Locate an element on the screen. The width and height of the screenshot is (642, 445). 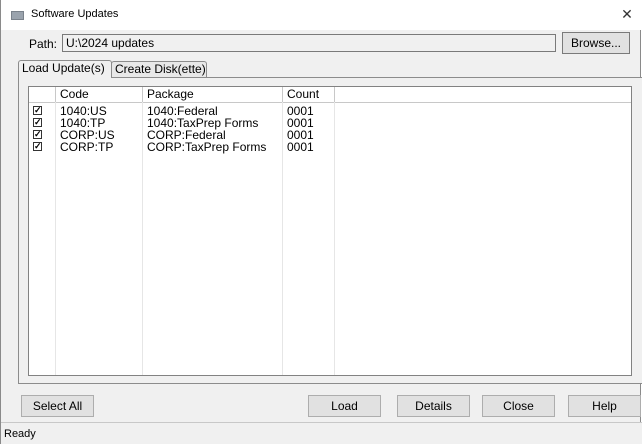
close-label: Close is located at coordinates (518, 406).